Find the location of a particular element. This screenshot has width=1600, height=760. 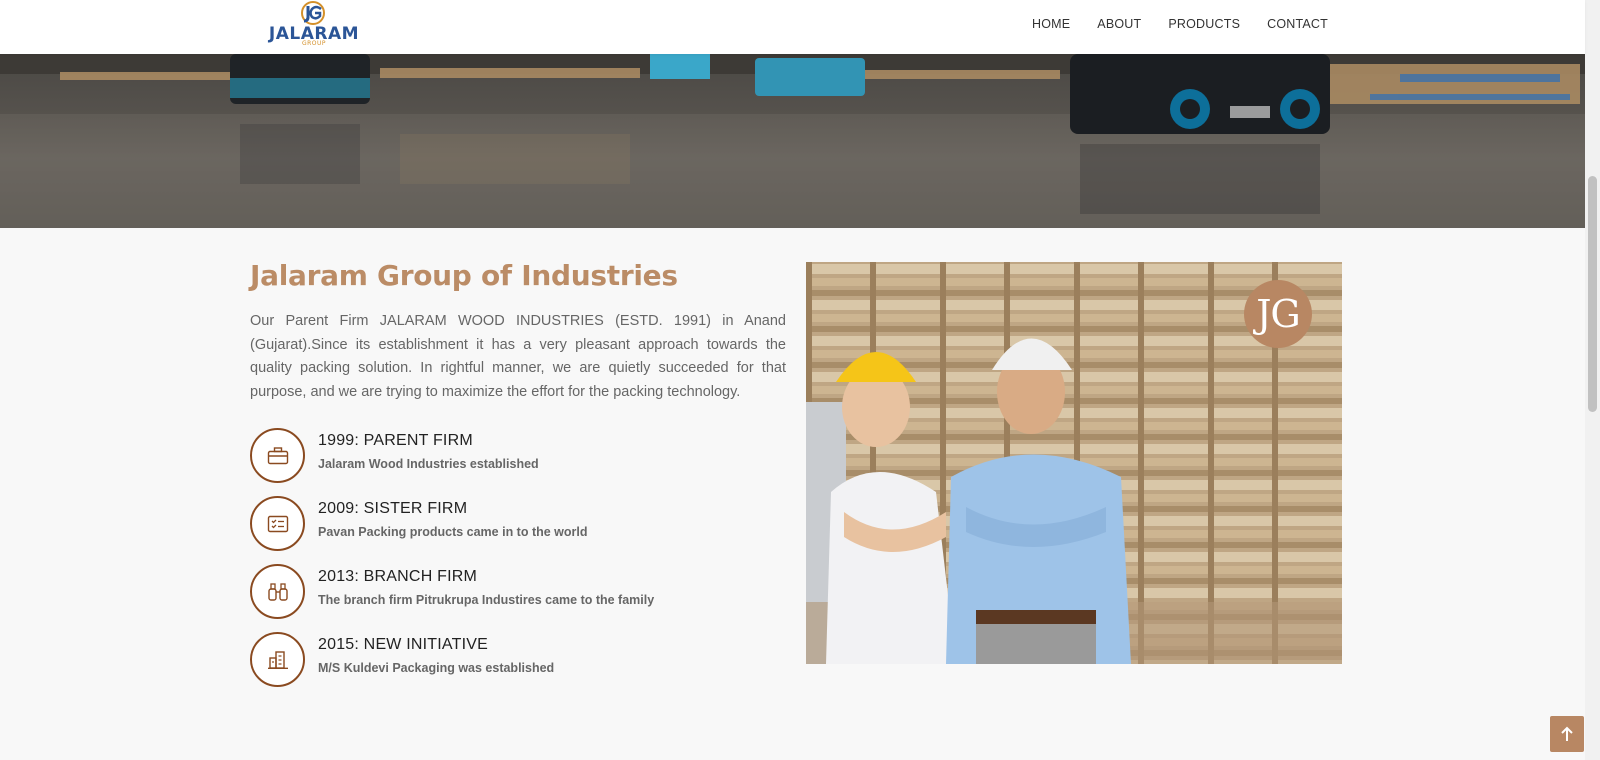

jg-badge: JG is located at coordinates (1278, 314).